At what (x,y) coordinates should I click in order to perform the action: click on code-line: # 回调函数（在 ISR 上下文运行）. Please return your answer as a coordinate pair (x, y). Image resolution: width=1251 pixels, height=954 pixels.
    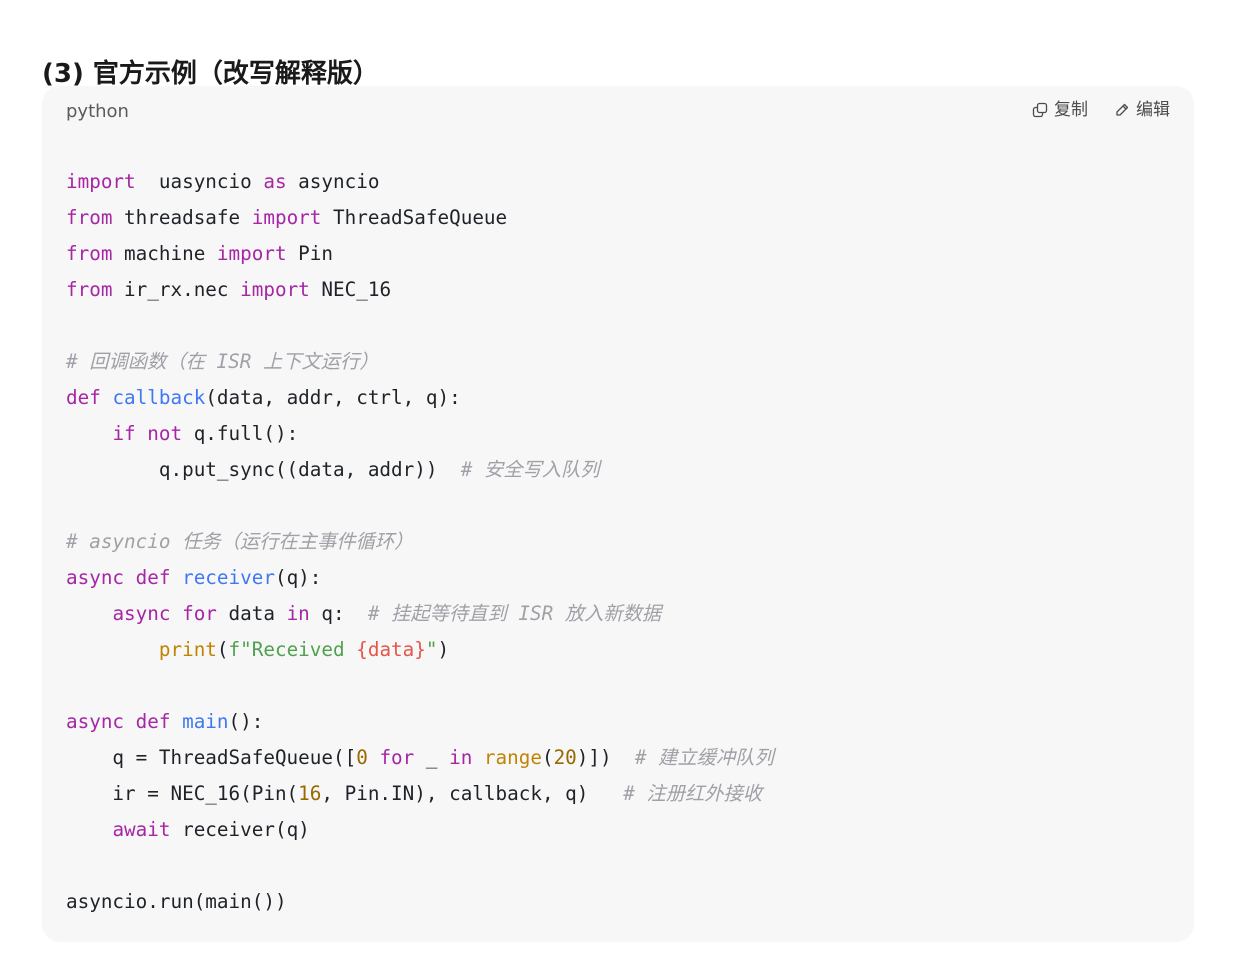
    Looking at the image, I should click on (222, 361).